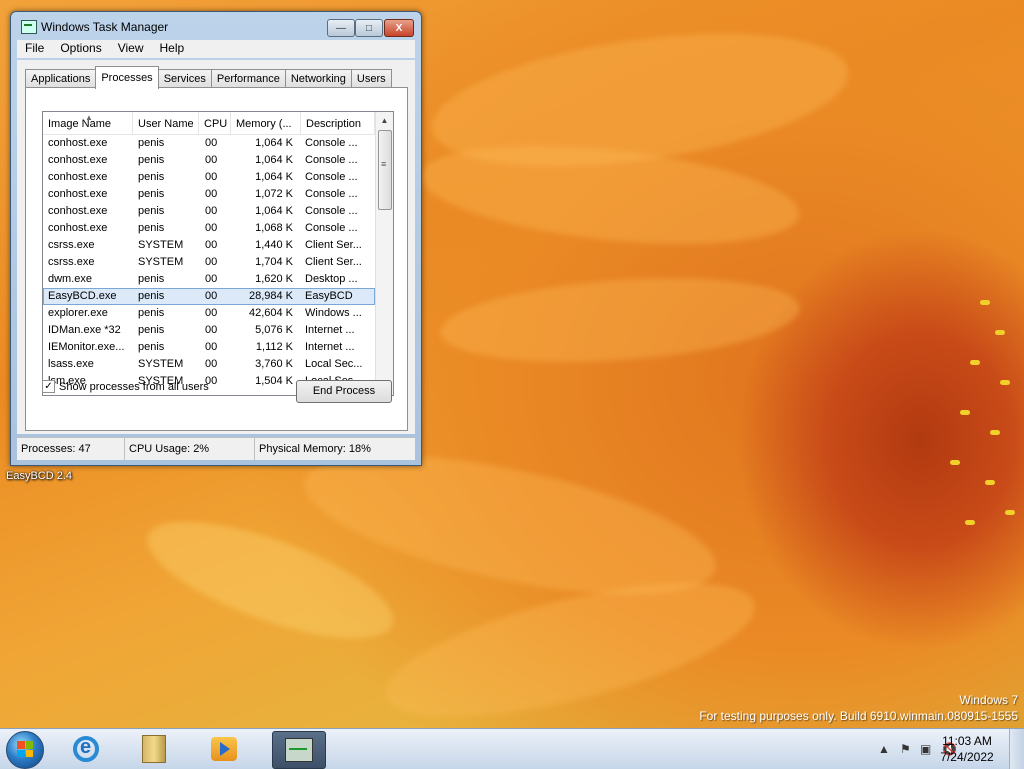 Image resolution: width=1024 pixels, height=769 pixels. Describe the element at coordinates (1016, 749) in the screenshot. I see `show-desktop-button` at that location.